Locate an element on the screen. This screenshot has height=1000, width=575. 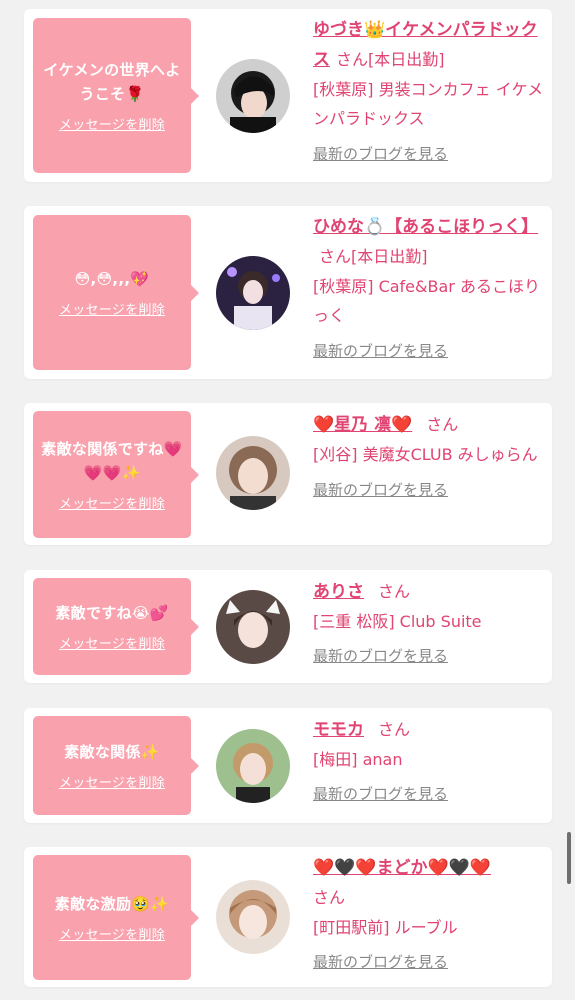
shop-info: [秋葉原] Cafe&Bar あるこほりっく is located at coordinates (426, 301).